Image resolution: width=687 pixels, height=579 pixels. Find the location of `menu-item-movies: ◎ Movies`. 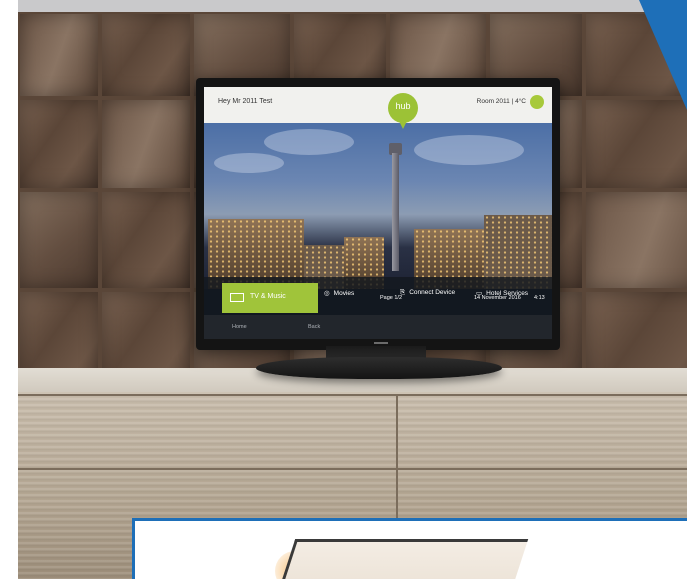

menu-item-movies: ◎ Movies is located at coordinates (339, 293).